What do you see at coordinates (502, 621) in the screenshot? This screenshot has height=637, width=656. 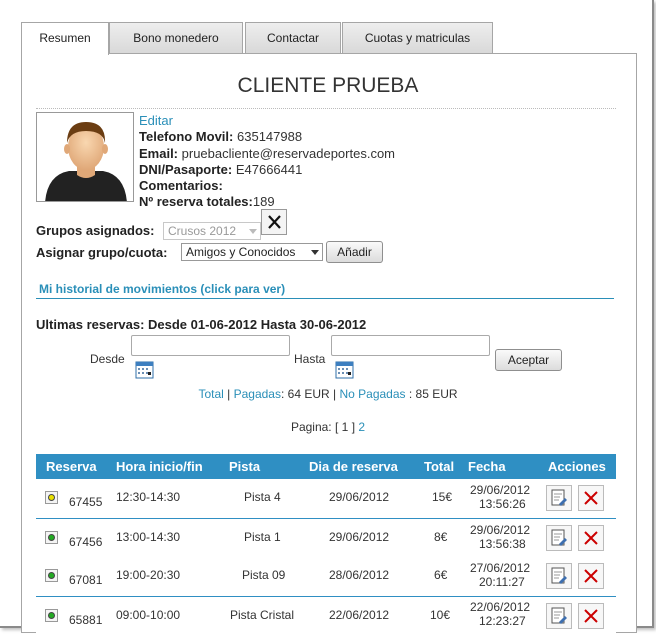 I see `cell-time: 12:23:27` at bounding box center [502, 621].